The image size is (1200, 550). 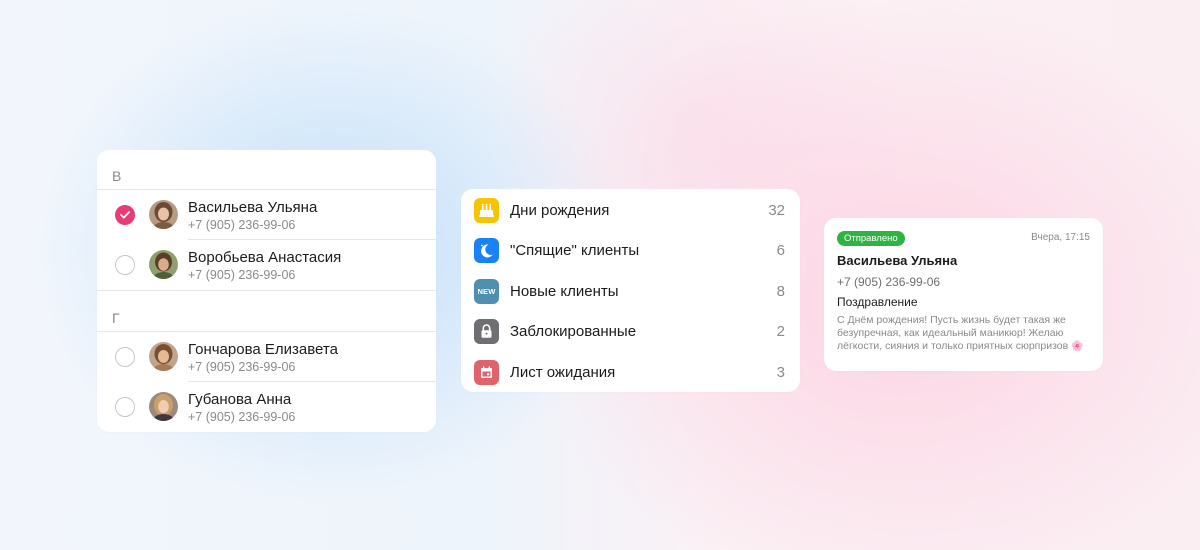 I want to click on segment-item-blocked: Заблокированные 2, so click(x=630, y=331).